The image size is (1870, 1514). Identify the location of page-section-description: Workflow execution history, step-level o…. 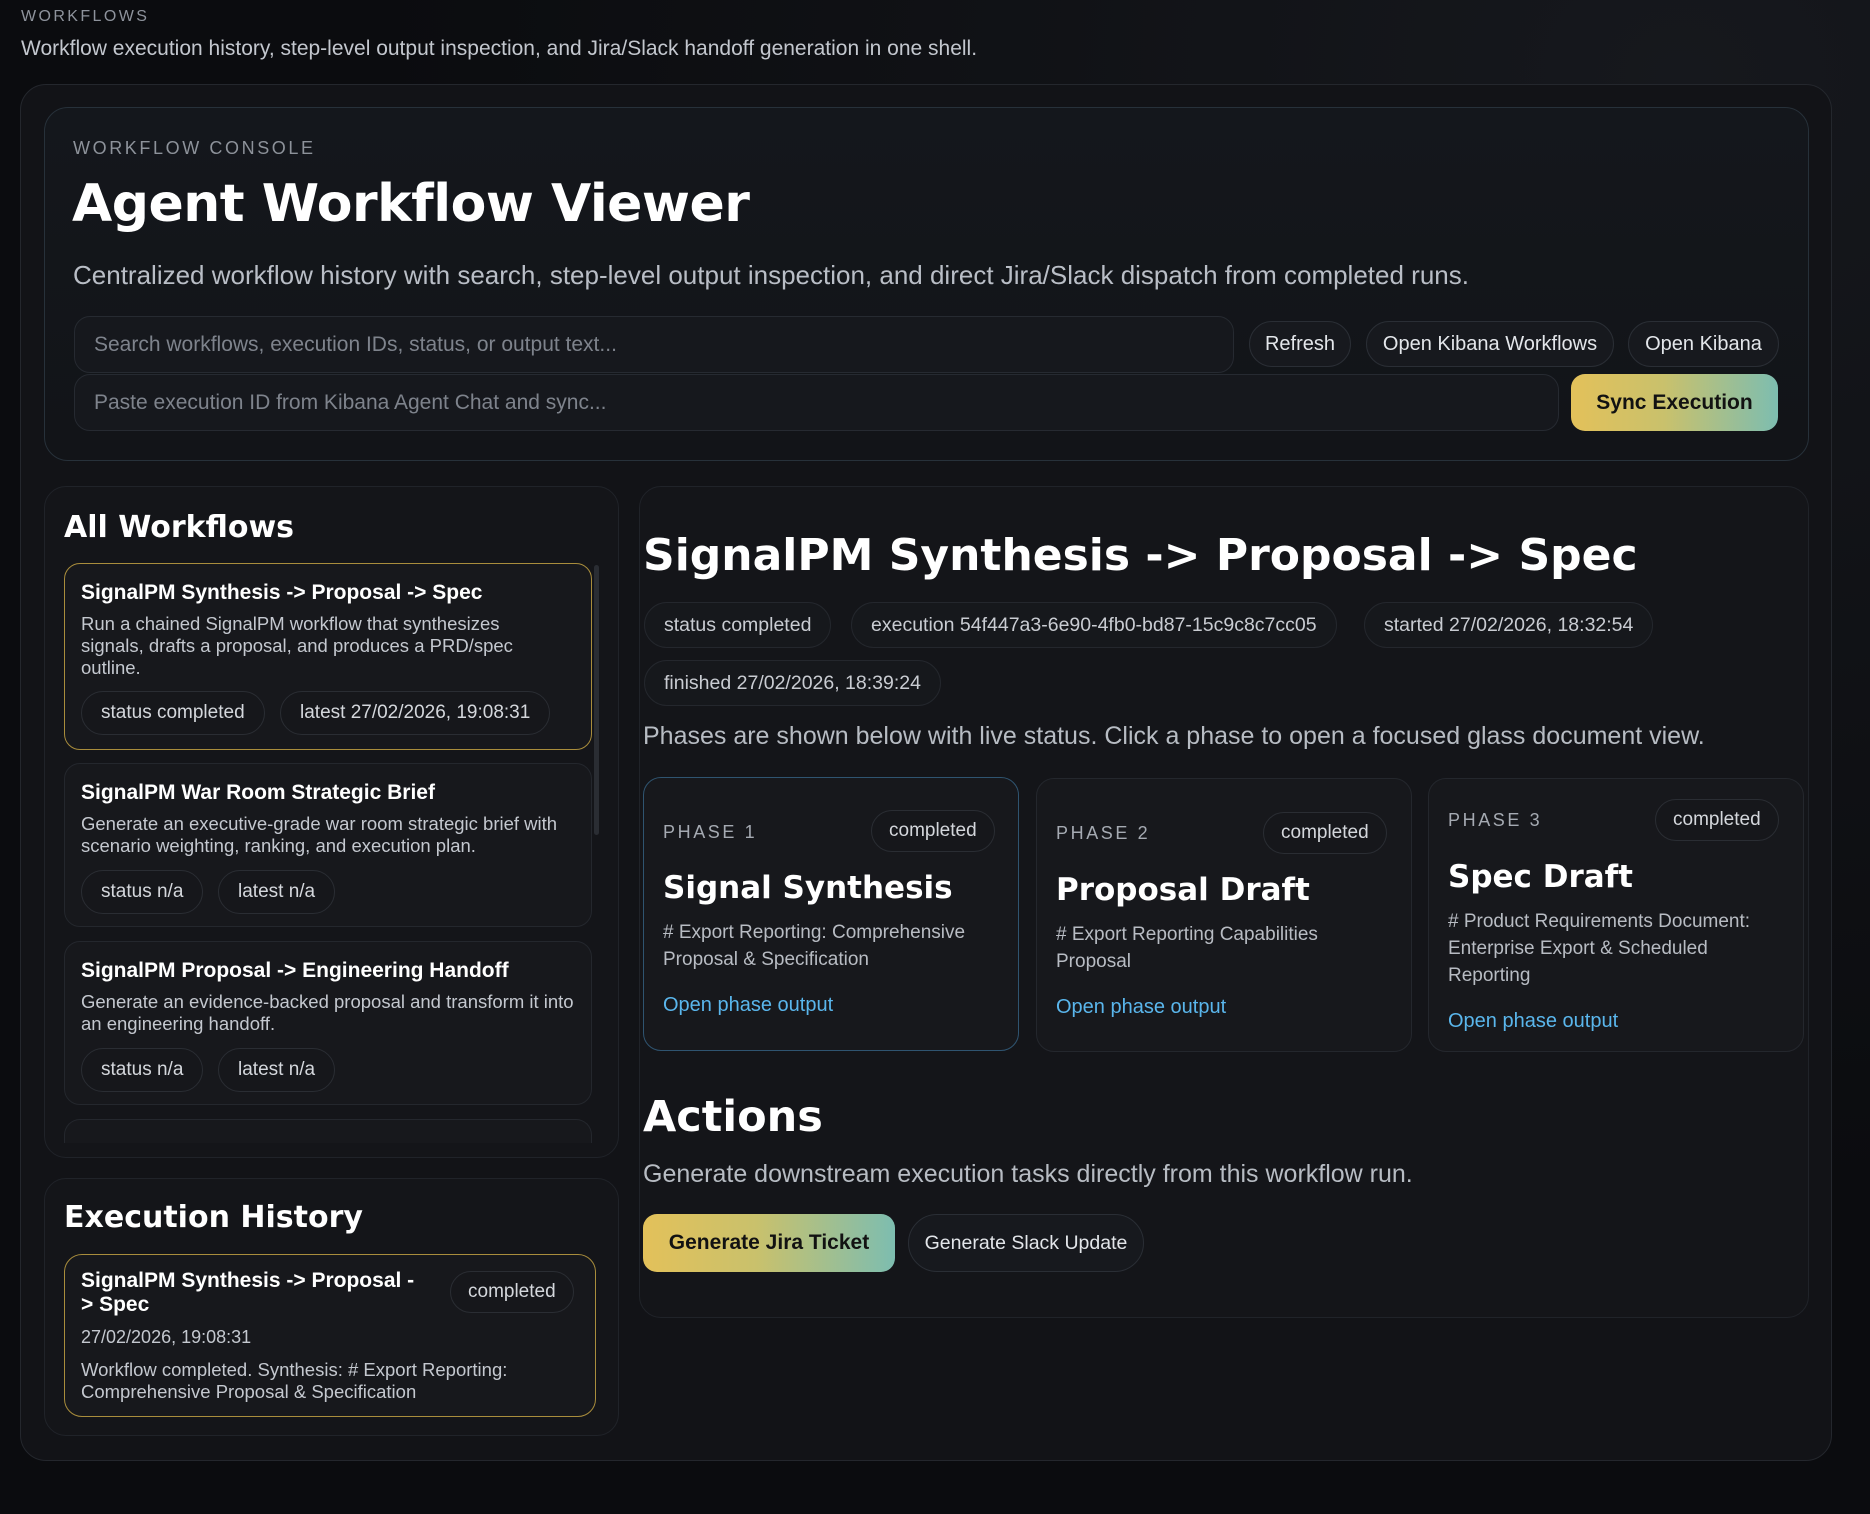
(499, 48).